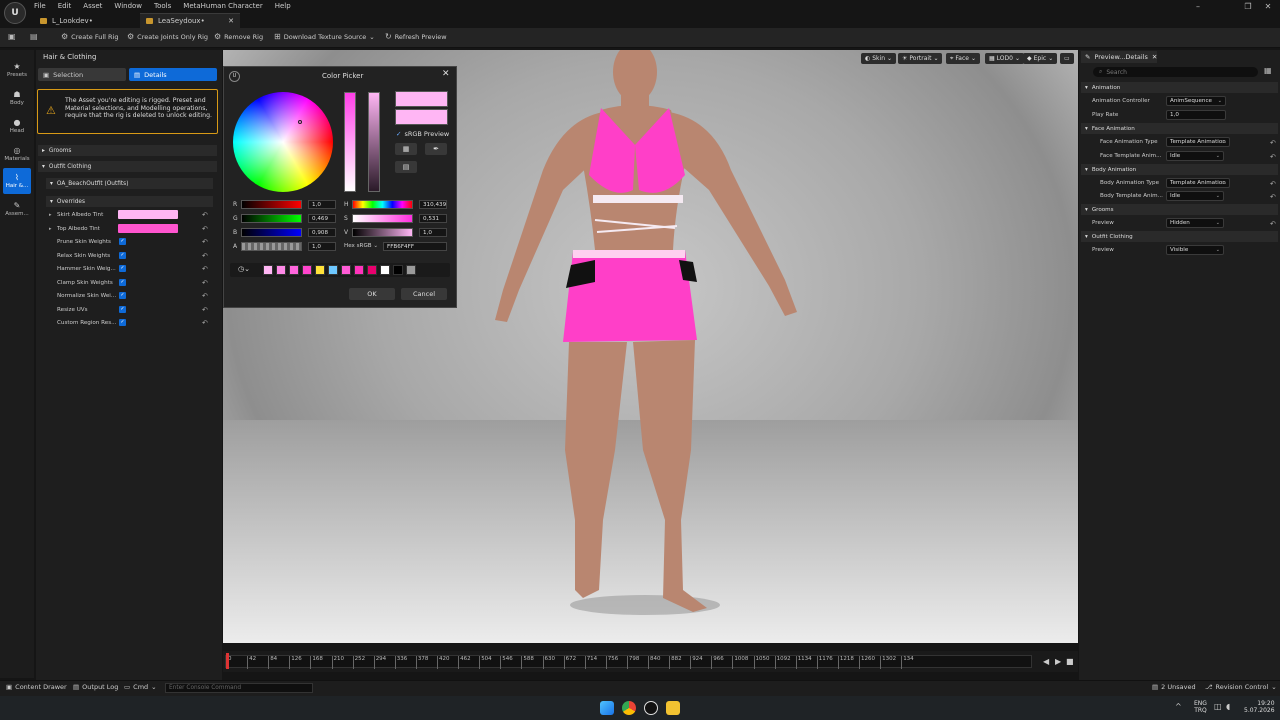 The height and width of the screenshot is (720, 1280). Describe the element at coordinates (128, 6) in the screenshot. I see `menu-window: Window` at that location.